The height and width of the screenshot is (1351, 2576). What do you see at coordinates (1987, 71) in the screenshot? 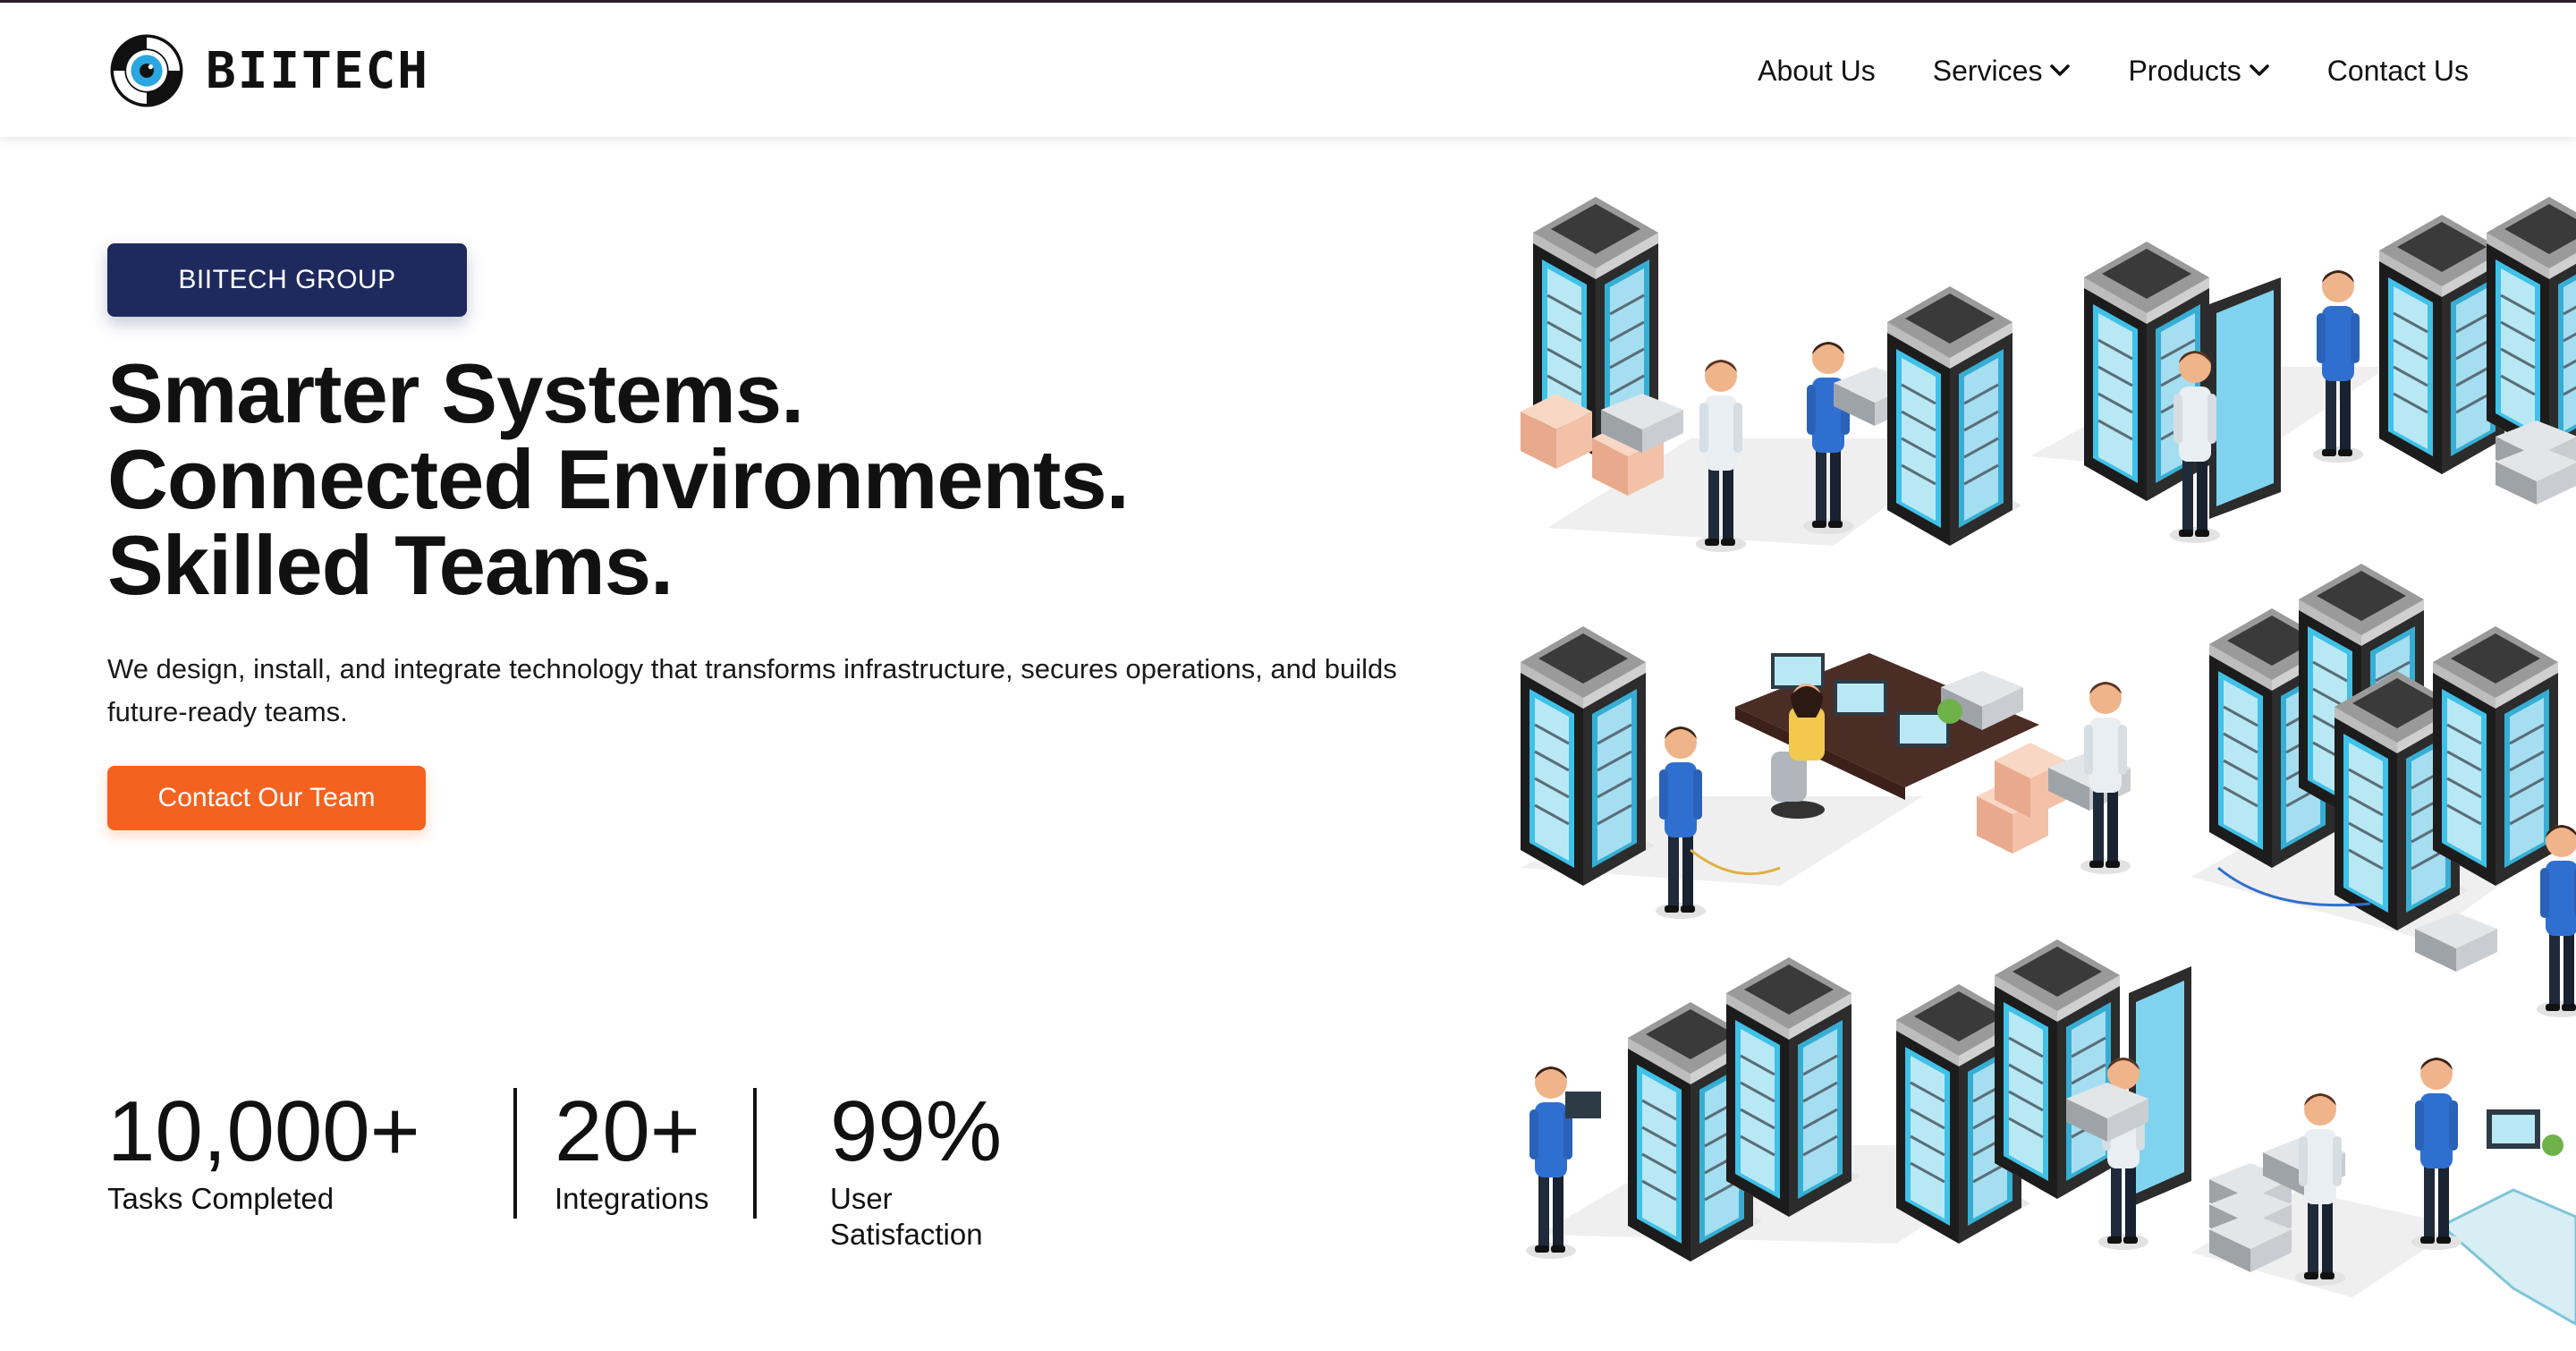
I see `nav-services-label: Services` at bounding box center [1987, 71].